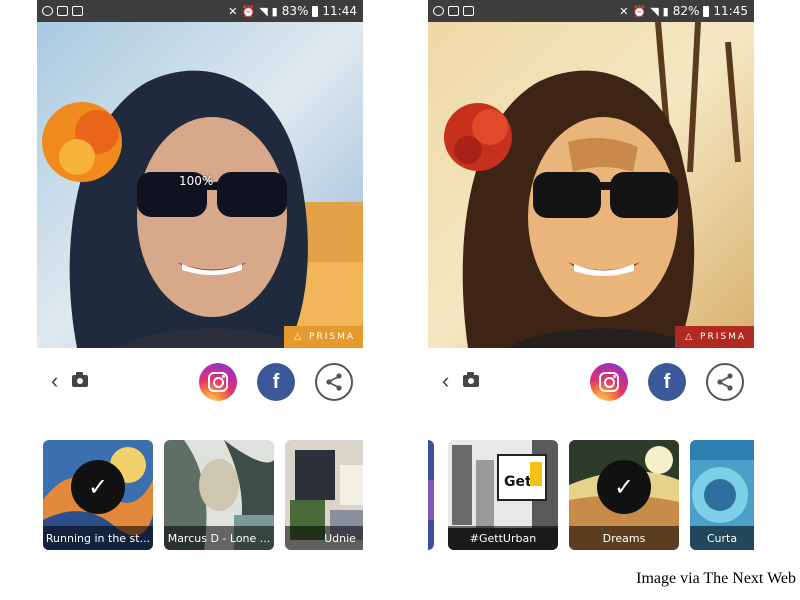 The width and height of the screenshot is (800, 600). I want to click on filter-card: Udnie, so click(324, 495).